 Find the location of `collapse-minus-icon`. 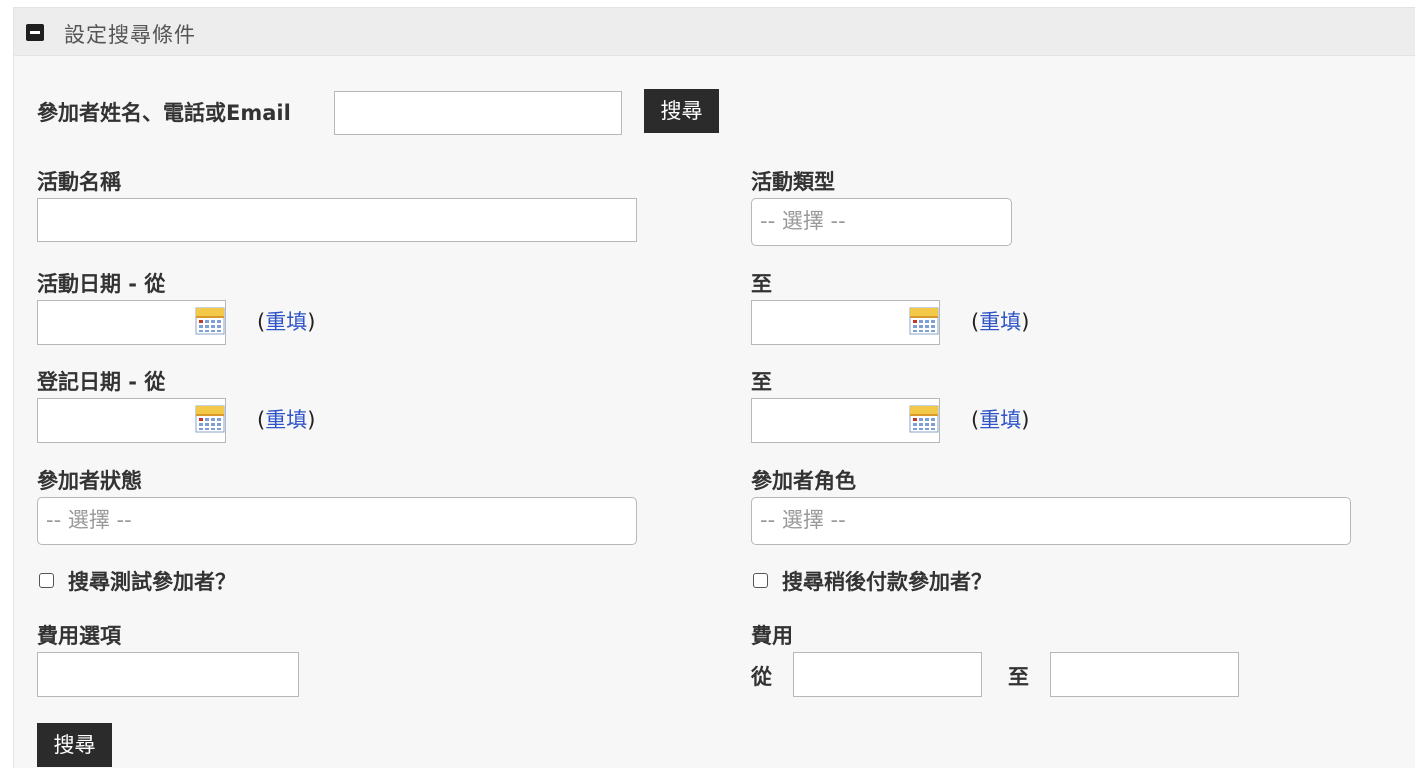

collapse-minus-icon is located at coordinates (35, 32).